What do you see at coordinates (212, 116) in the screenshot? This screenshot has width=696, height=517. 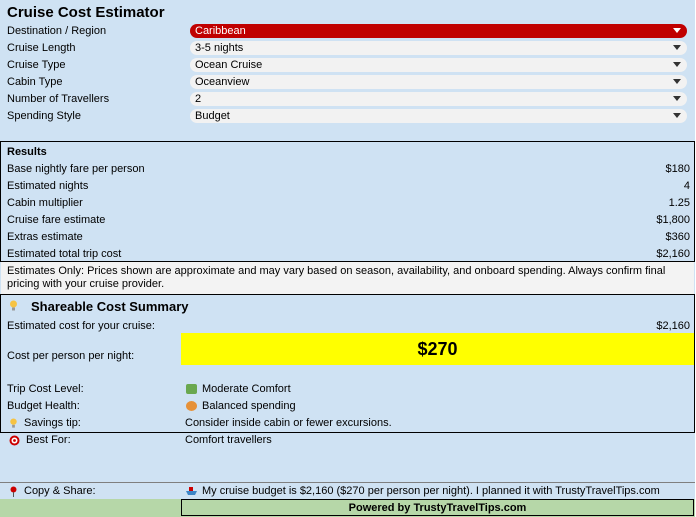 I see `spending-style-value: Budget` at bounding box center [212, 116].